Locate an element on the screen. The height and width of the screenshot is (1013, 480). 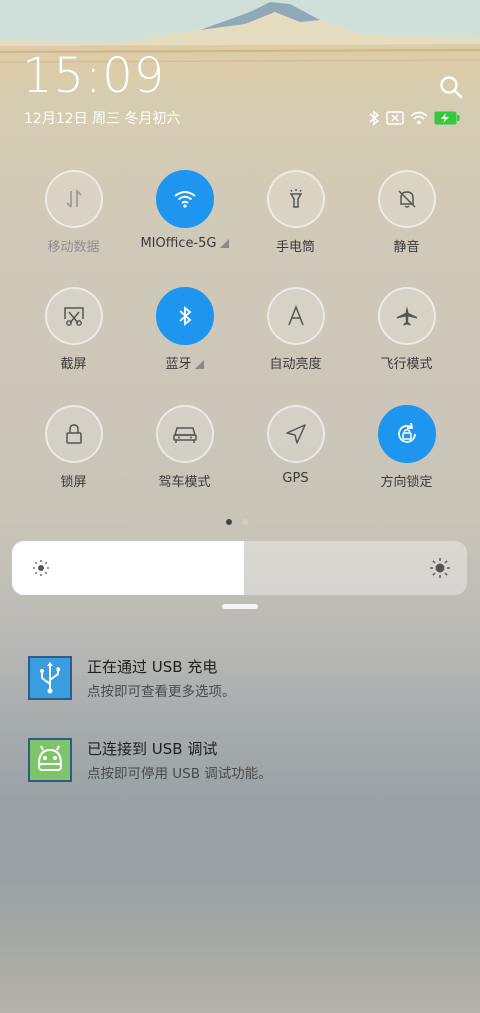
gps-icon is located at coordinates (295, 434).